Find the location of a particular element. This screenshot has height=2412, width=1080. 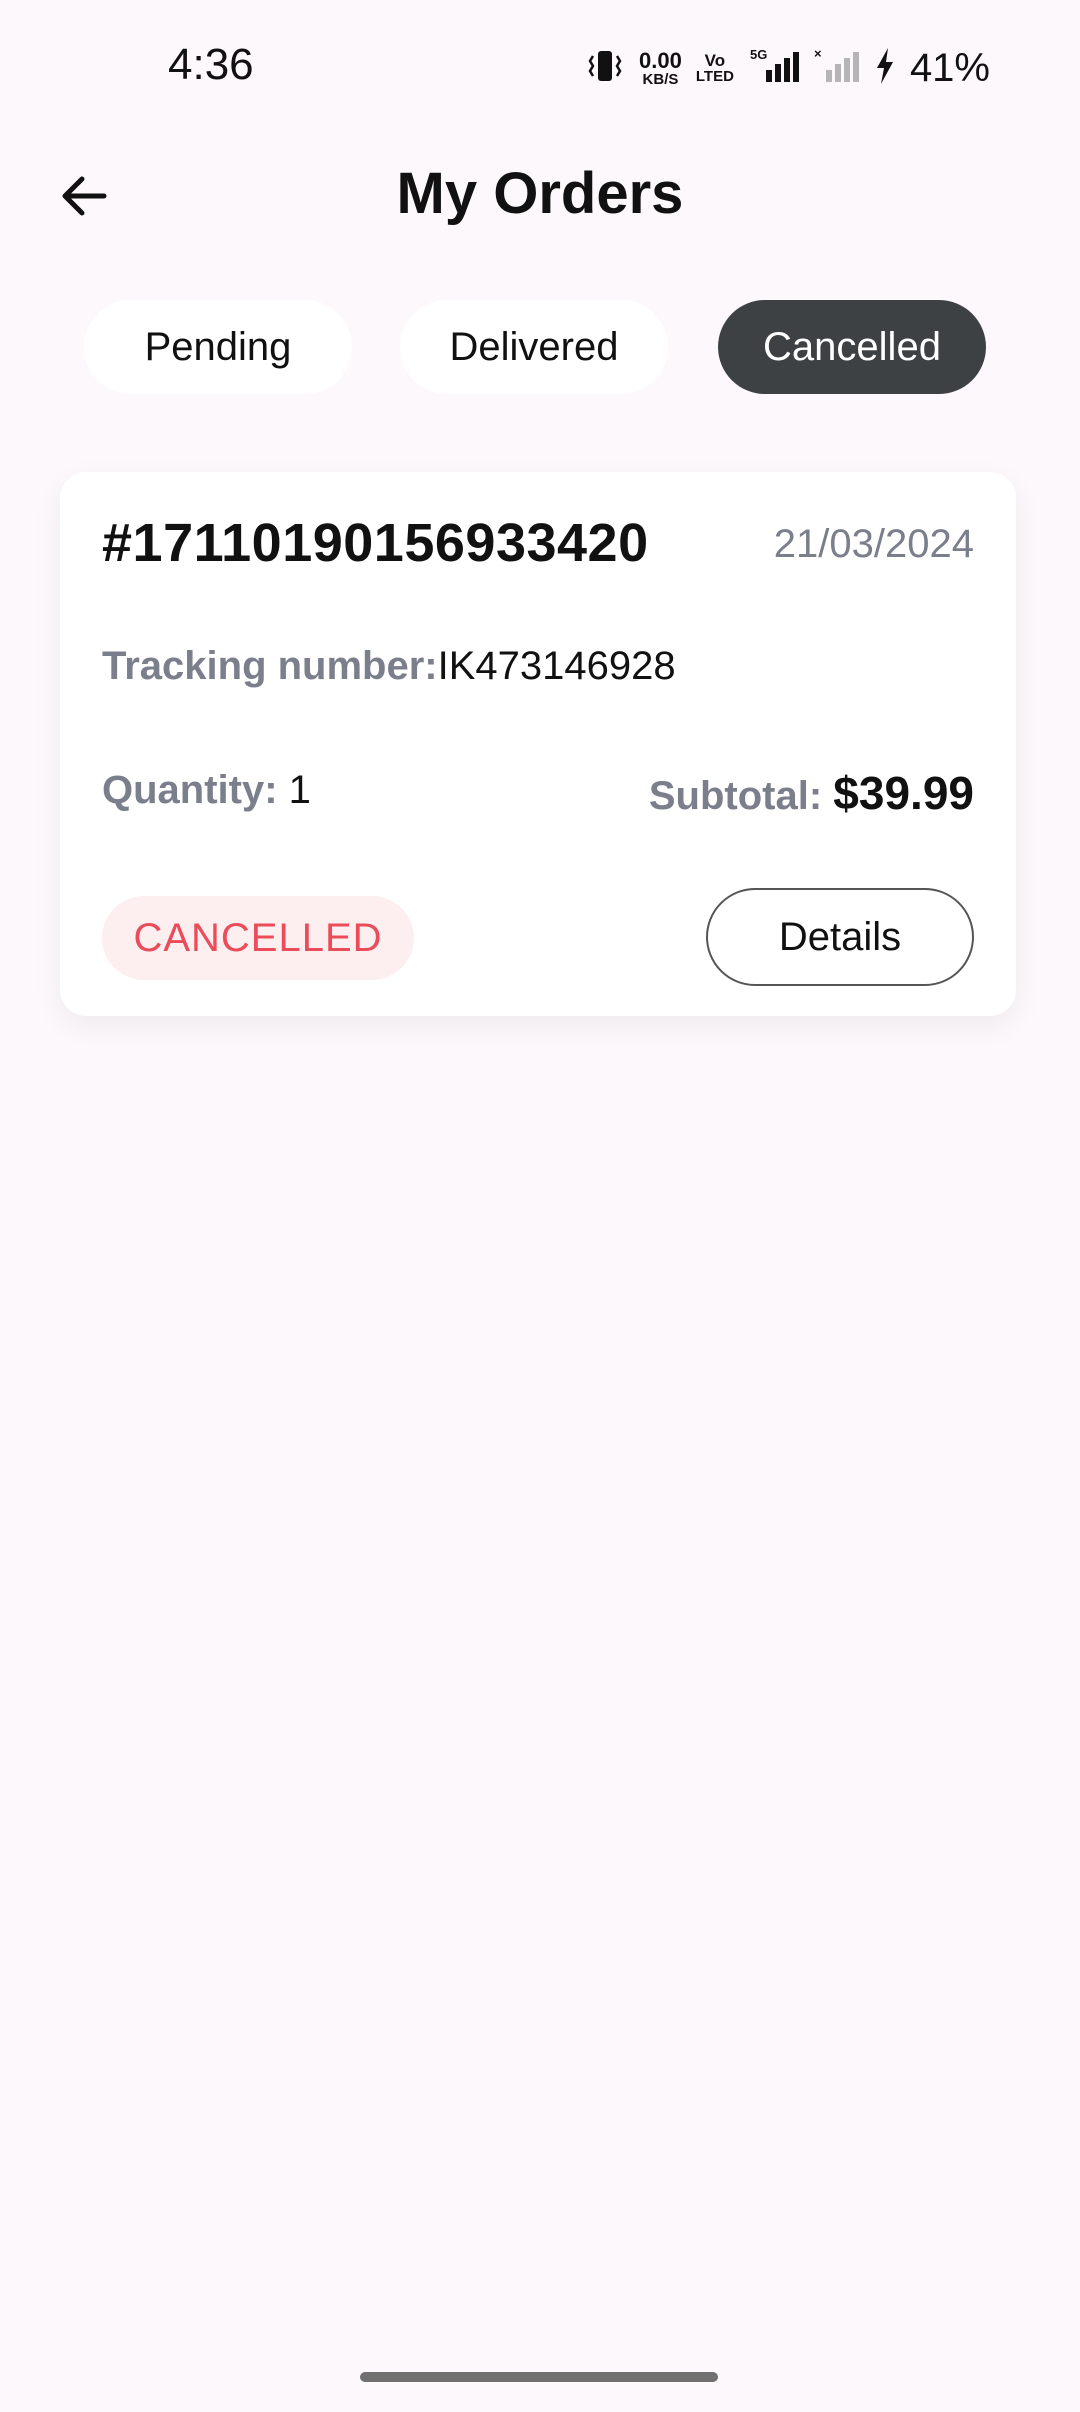

volte-bottom: LTED is located at coordinates (714, 76).